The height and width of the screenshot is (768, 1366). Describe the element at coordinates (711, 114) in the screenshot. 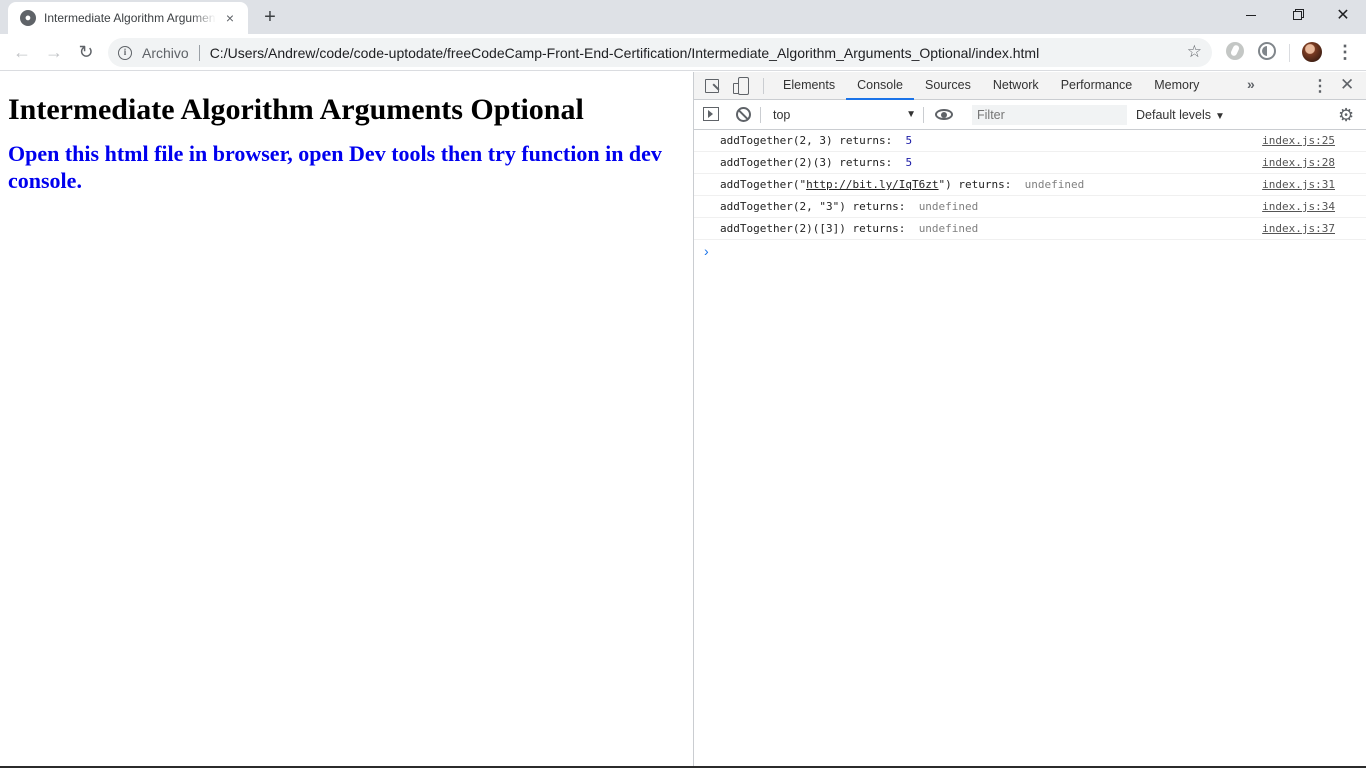

I see `show-sidebar-icon` at that location.